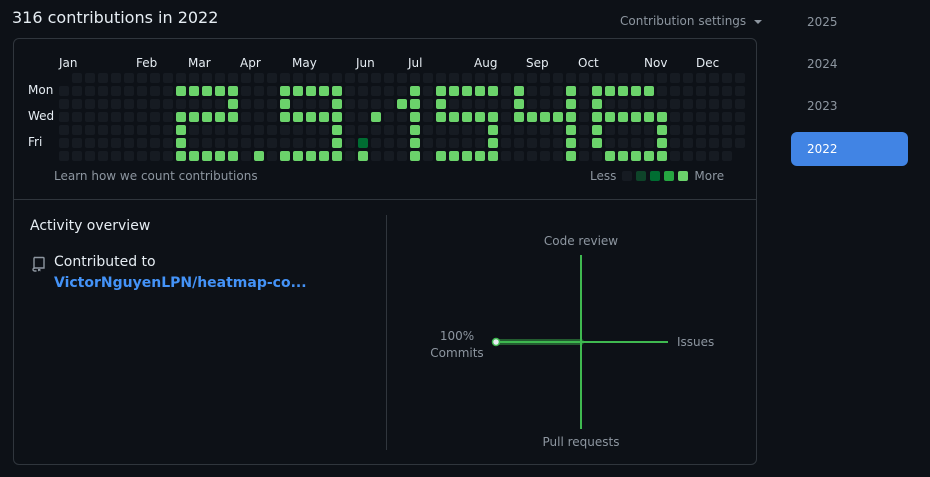 The height and width of the screenshot is (477, 930). What do you see at coordinates (691, 21) in the screenshot?
I see `contribution-settings-dropdown: Contribution settings` at bounding box center [691, 21].